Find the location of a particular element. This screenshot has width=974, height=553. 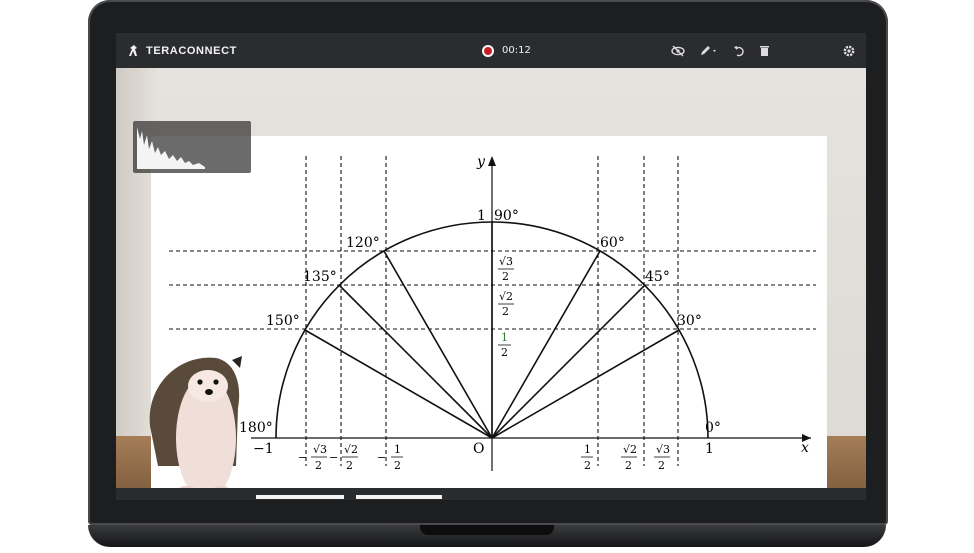

recording-status: 00:12 is located at coordinates (506, 50).